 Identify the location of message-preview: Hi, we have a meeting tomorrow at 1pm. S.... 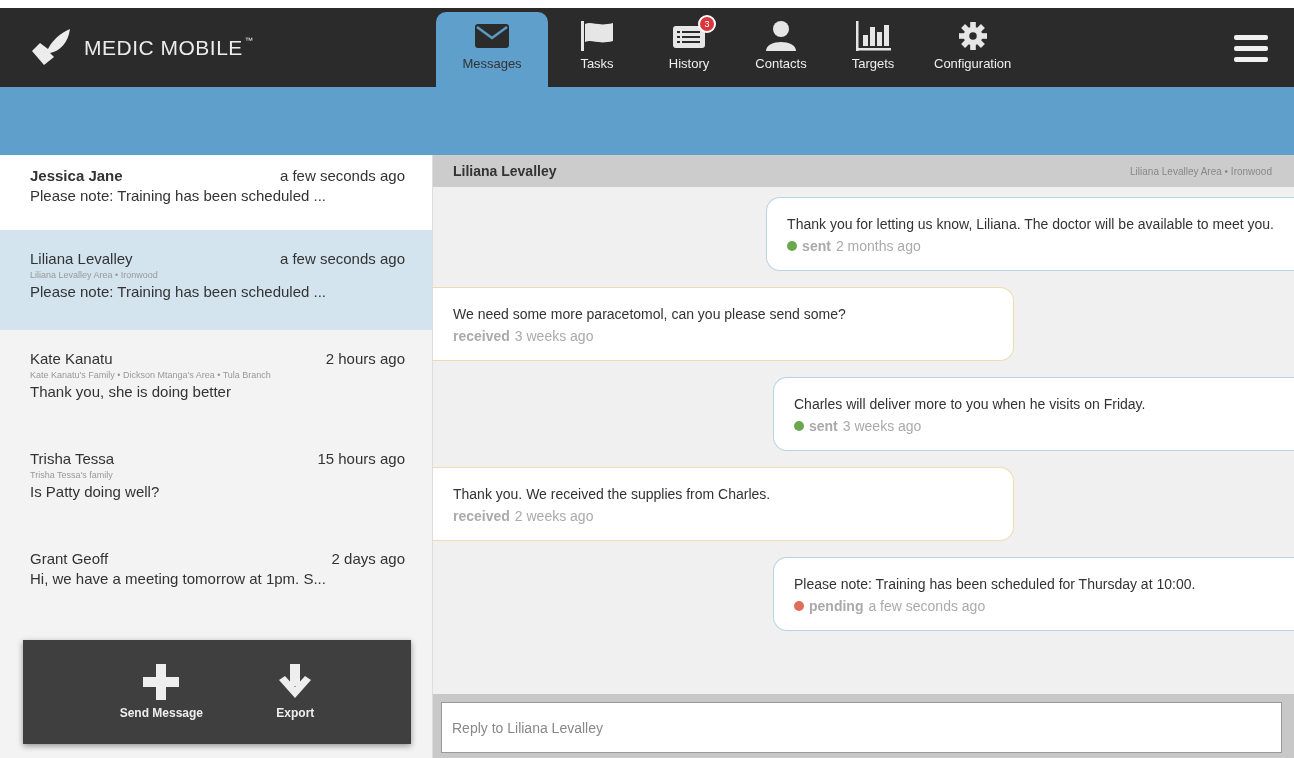
(178, 578).